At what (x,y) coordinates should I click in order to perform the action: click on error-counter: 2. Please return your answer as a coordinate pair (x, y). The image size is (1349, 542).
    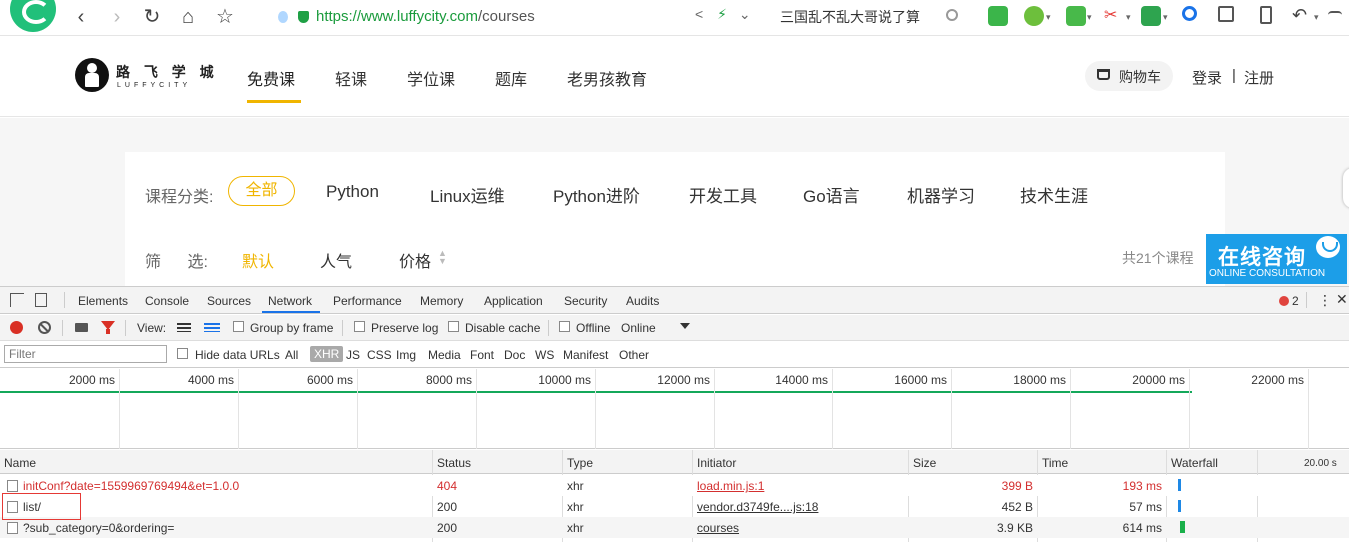
    Looking at the image, I should click on (1289, 301).